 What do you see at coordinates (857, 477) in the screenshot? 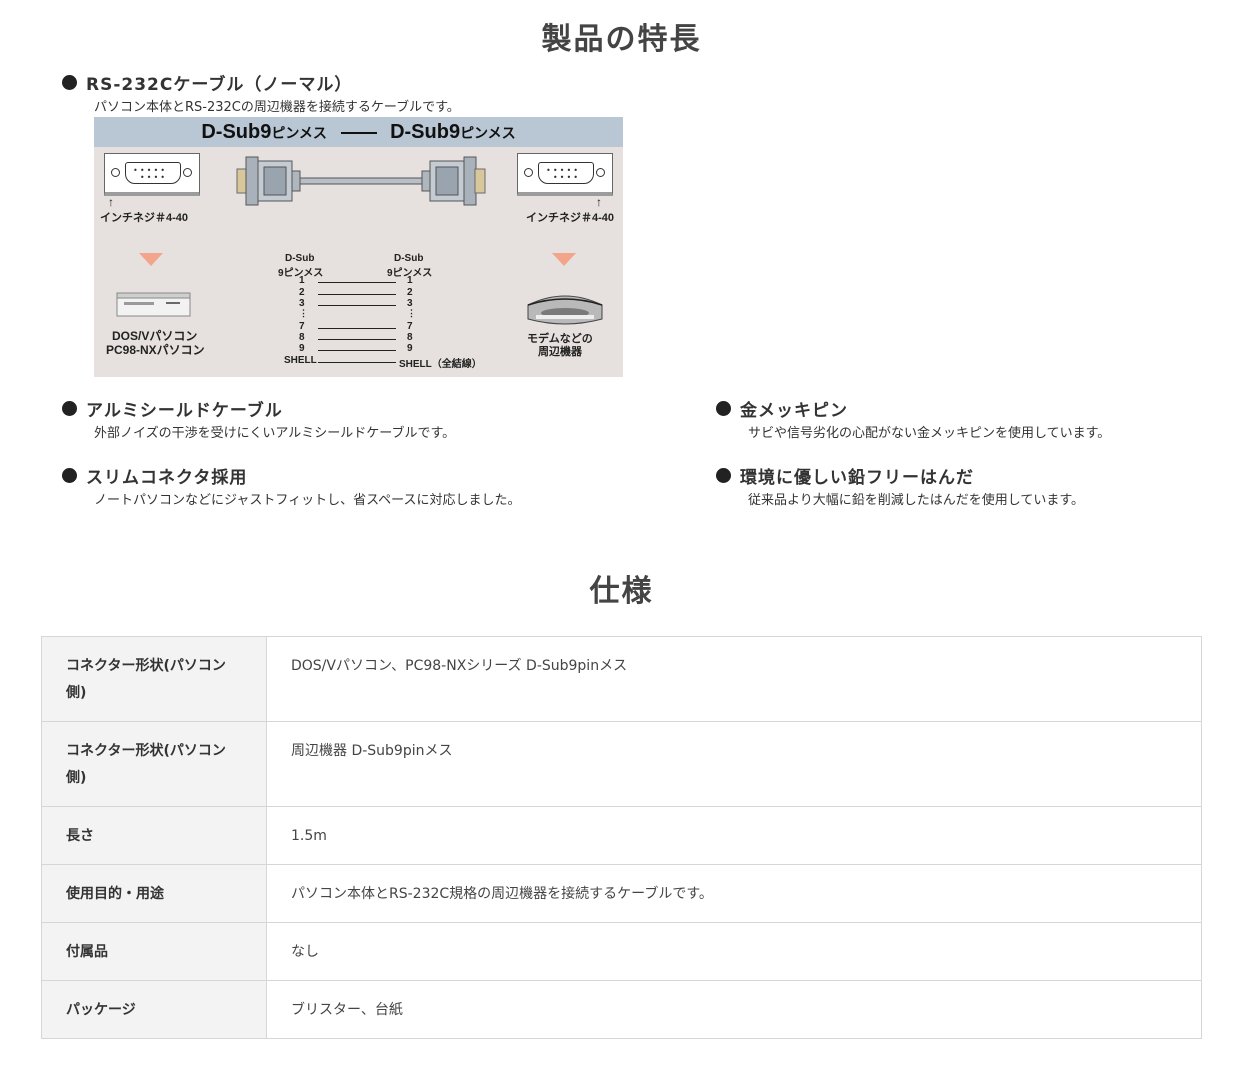
I see `feature-title: 環境に優しい鉛フリーはんだ` at bounding box center [857, 477].